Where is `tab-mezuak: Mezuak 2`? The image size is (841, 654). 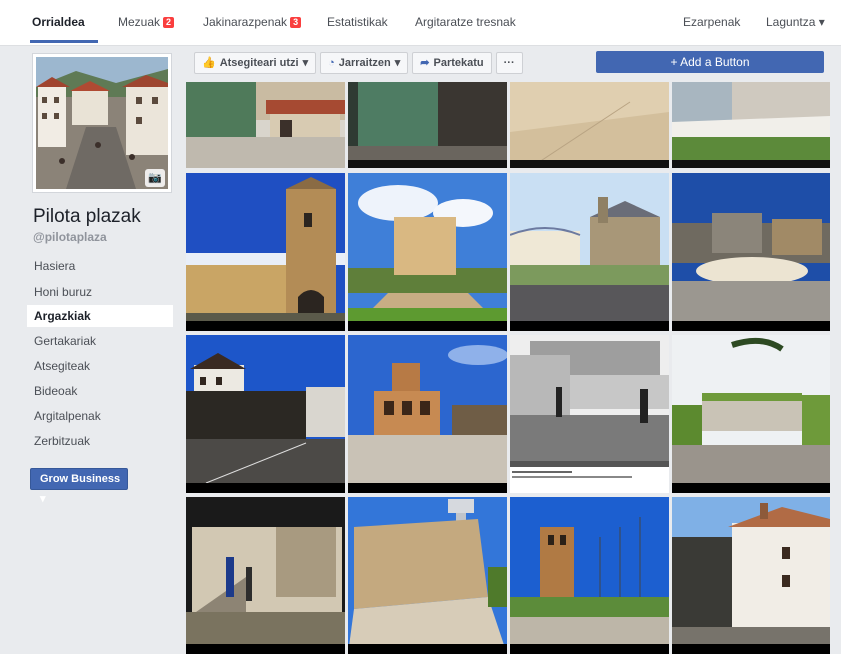
tab-mezuak: Mezuak 2 is located at coordinates (146, 22).